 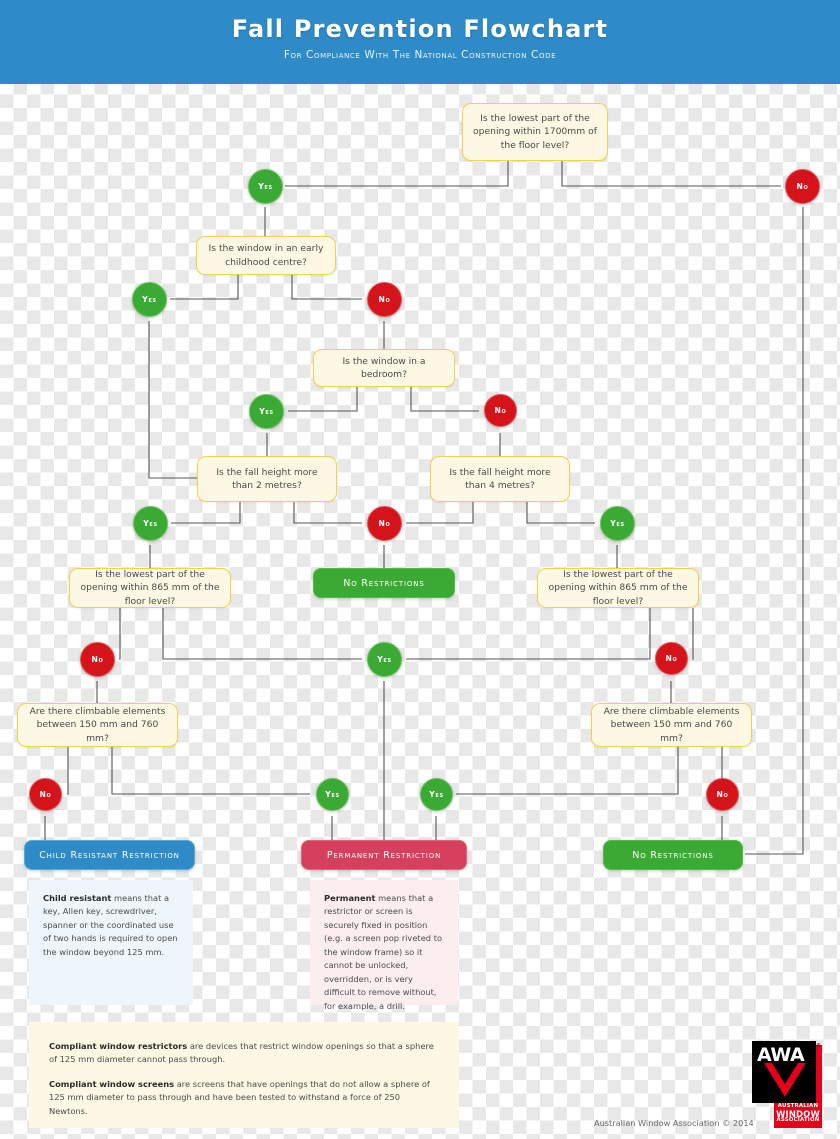 What do you see at coordinates (118, 1046) in the screenshot?
I see `footnote-restrictors-term: Compliant window restrictors` at bounding box center [118, 1046].